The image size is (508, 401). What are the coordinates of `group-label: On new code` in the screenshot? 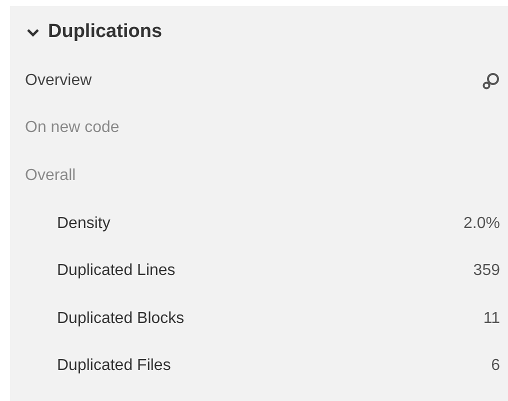 It's located at (72, 128).